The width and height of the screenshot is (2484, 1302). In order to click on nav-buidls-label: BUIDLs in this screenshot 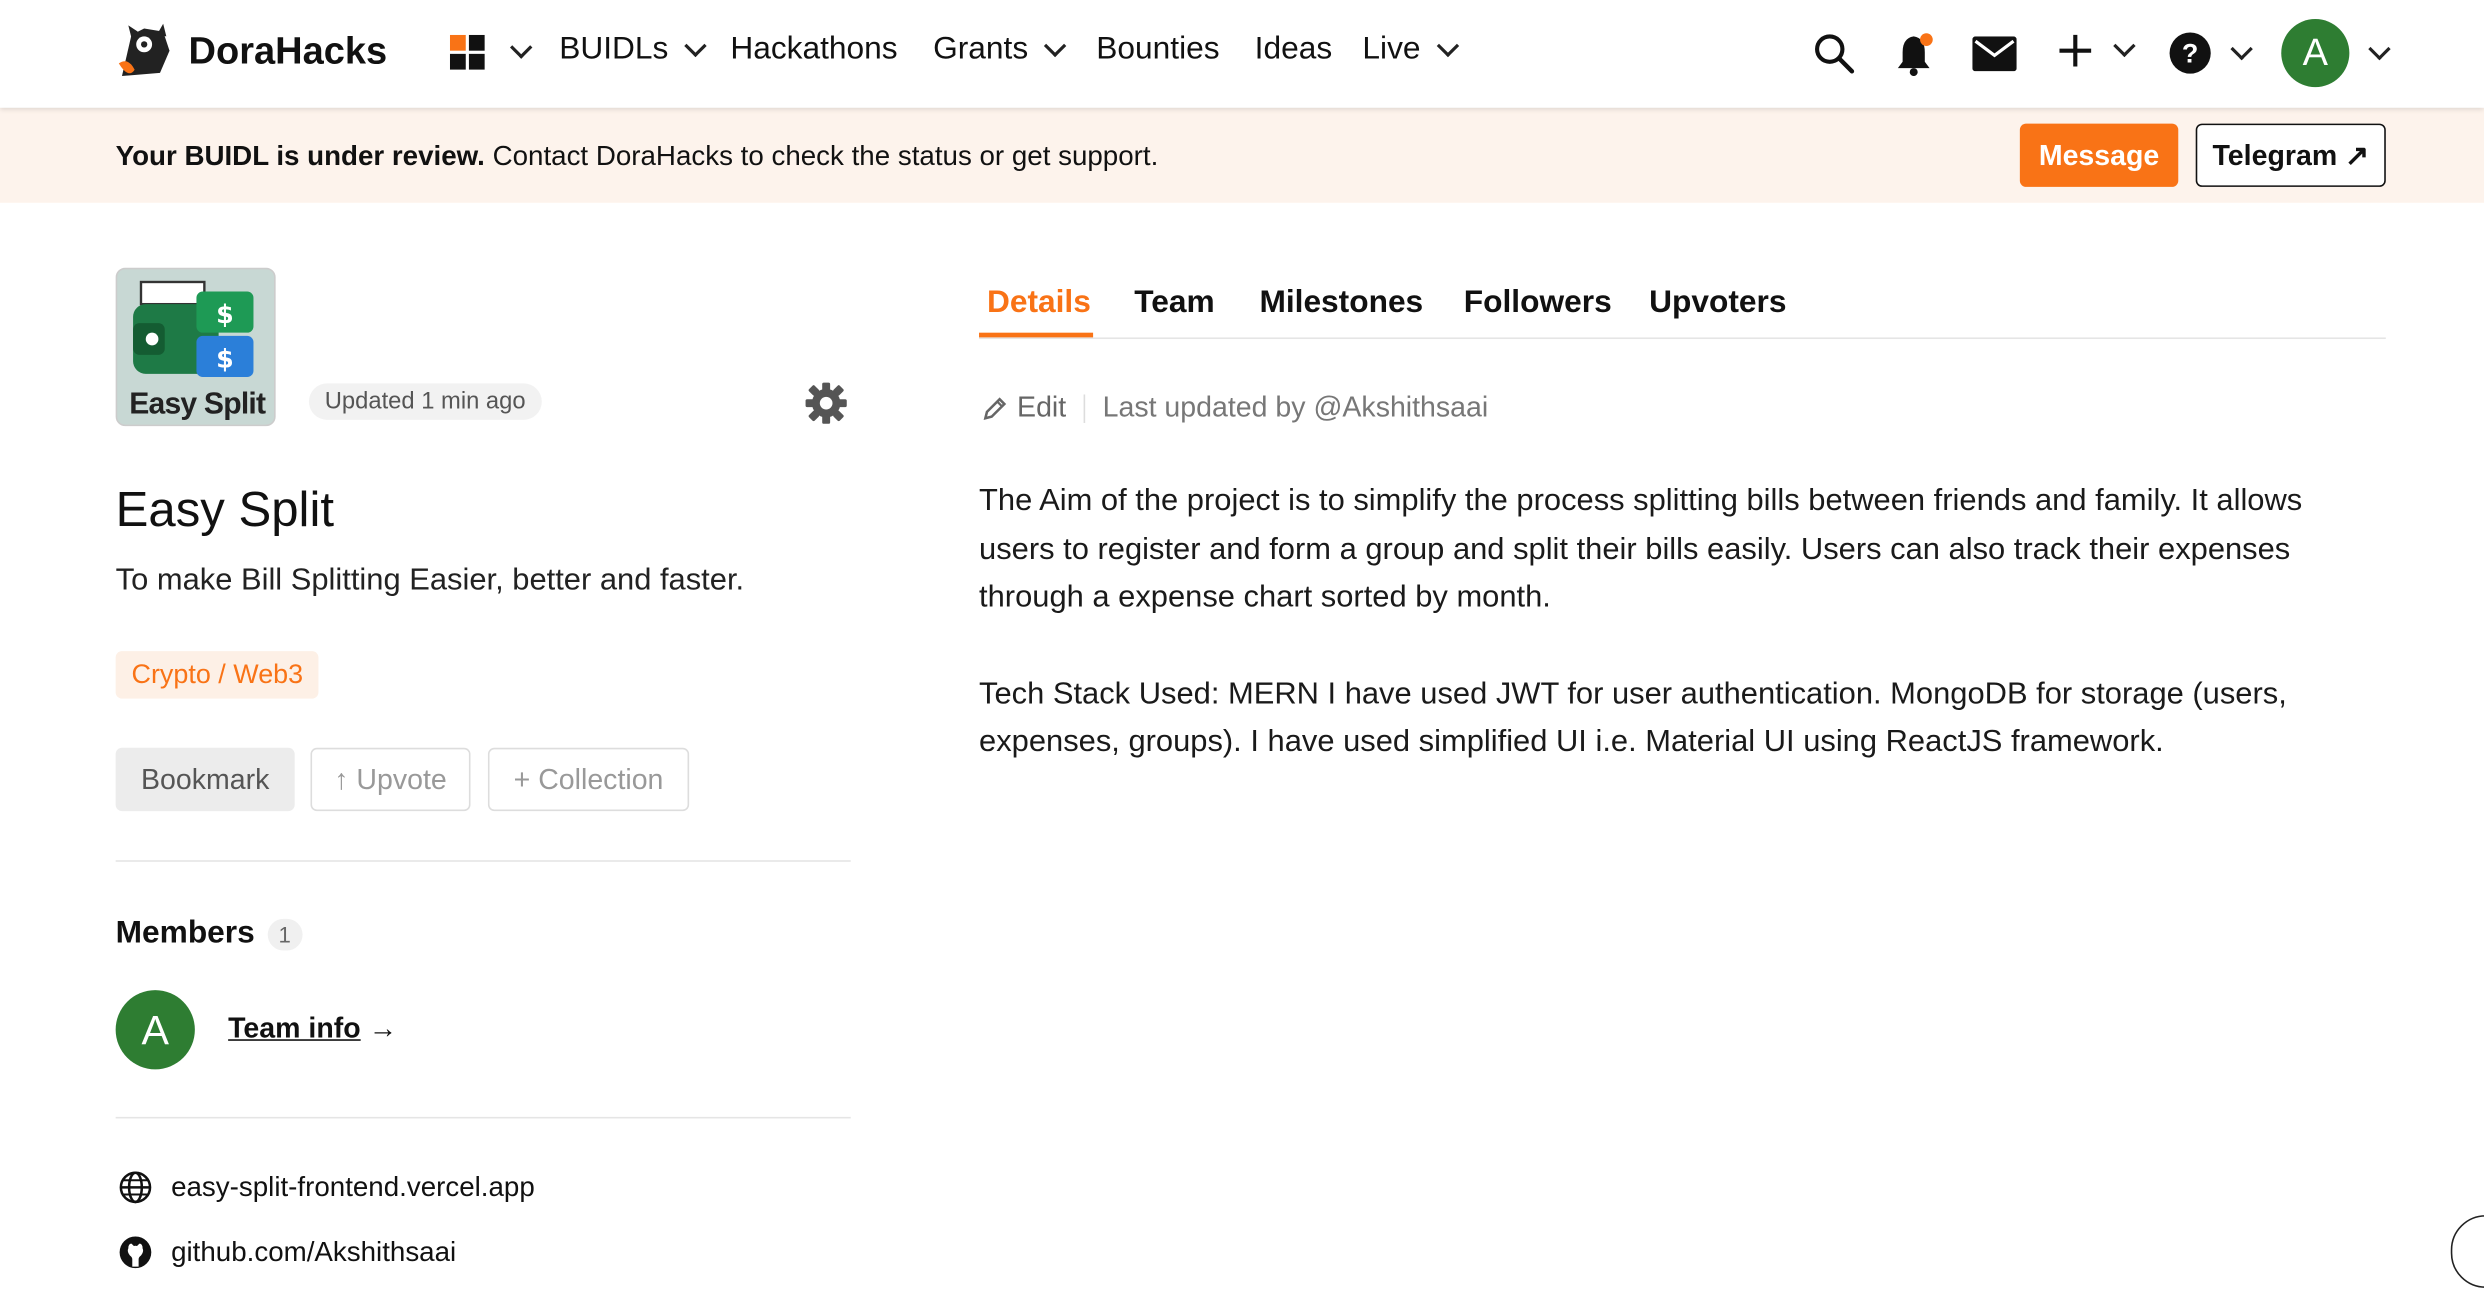, I will do `click(614, 49)`.